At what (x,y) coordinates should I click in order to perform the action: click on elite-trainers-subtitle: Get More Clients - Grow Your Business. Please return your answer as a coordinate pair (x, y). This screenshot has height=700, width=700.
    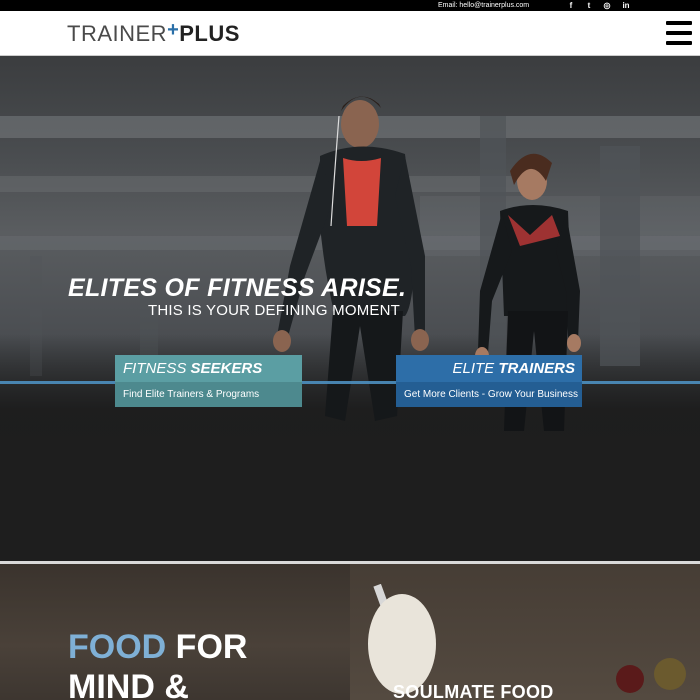
    Looking at the image, I should click on (489, 394).